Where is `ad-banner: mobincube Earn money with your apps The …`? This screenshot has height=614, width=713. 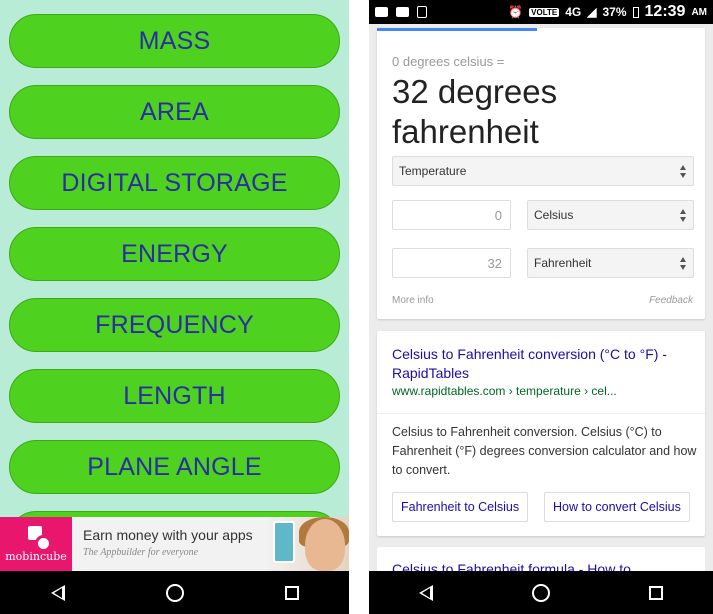
ad-banner: mobincube Earn money with your apps The … is located at coordinates (174, 544).